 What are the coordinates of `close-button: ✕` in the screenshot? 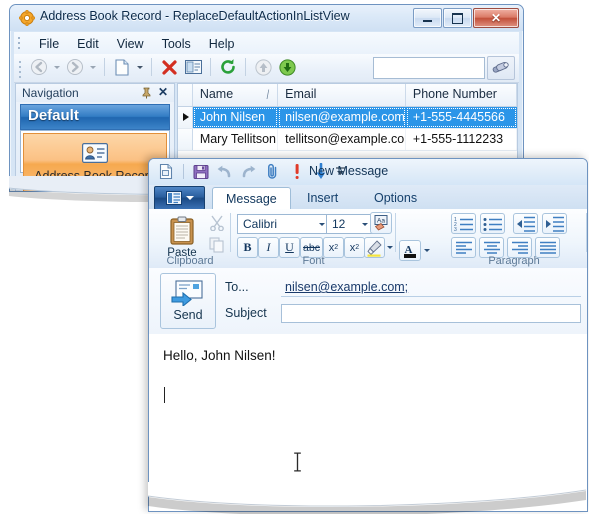 It's located at (496, 18).